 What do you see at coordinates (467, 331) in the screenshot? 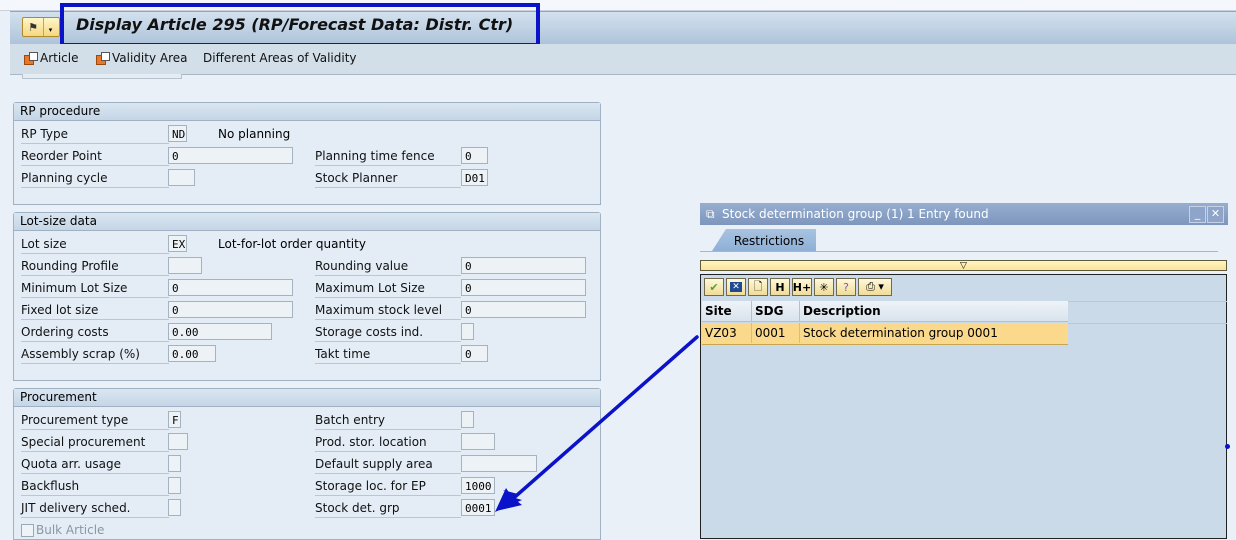
I see `storage-costs-ind-field` at bounding box center [467, 331].